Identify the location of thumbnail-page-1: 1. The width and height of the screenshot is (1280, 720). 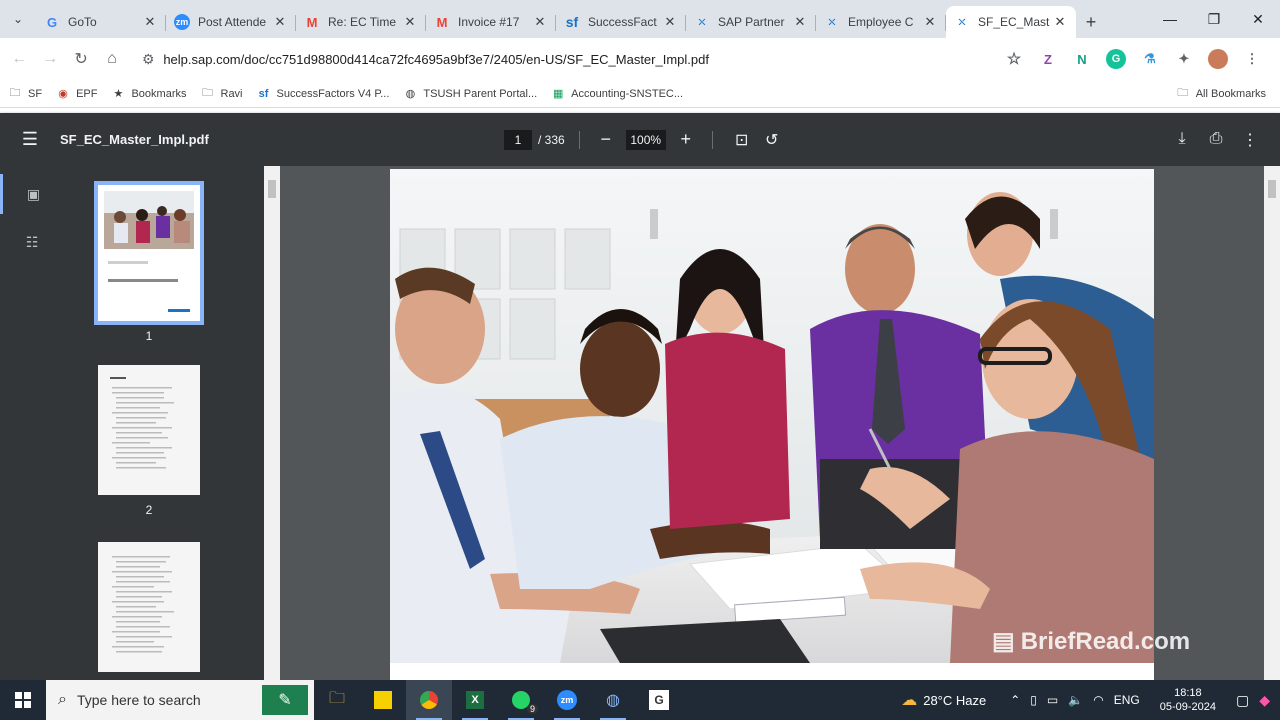
(149, 262).